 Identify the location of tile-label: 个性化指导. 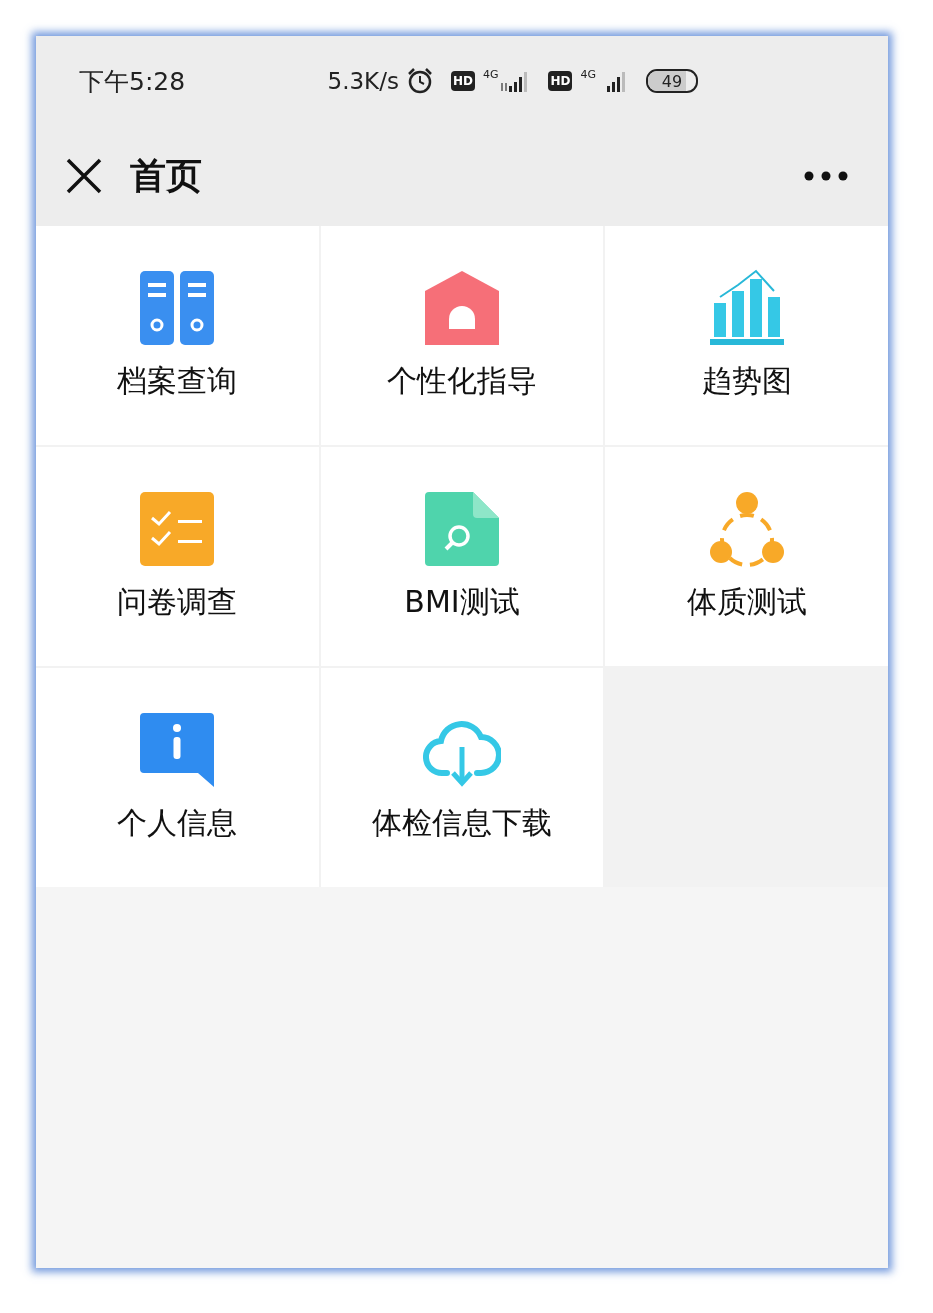
(462, 381).